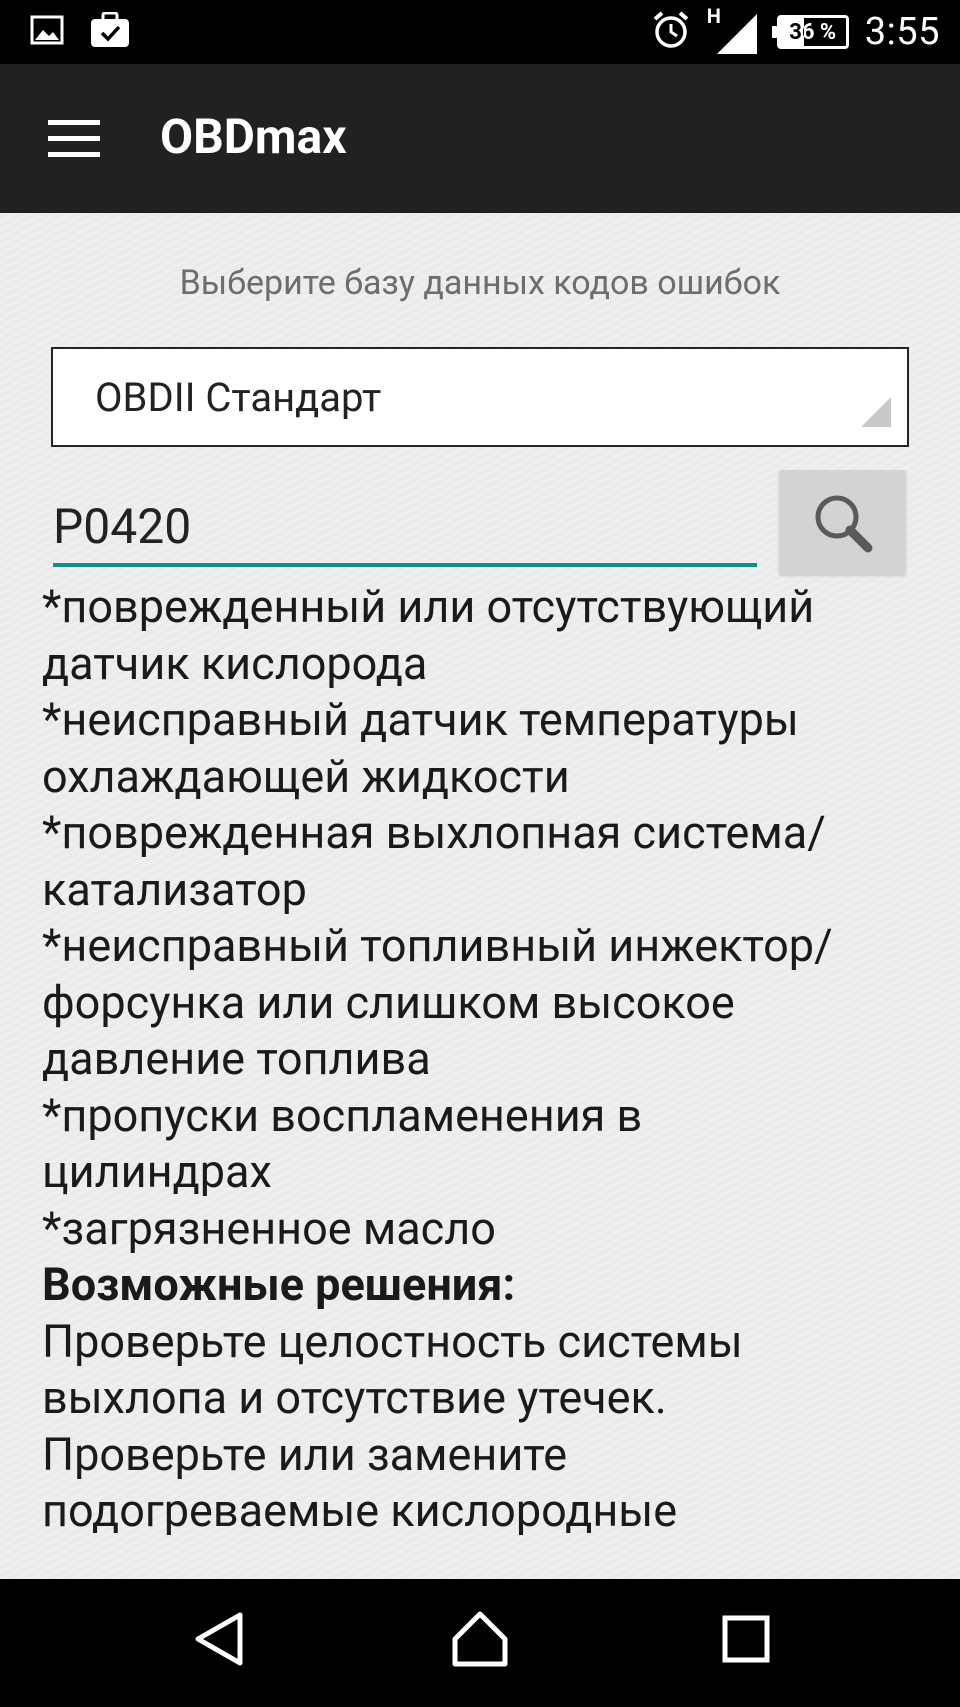  I want to click on description-line: *поврежденный или отсутствующий, so click(428, 606).